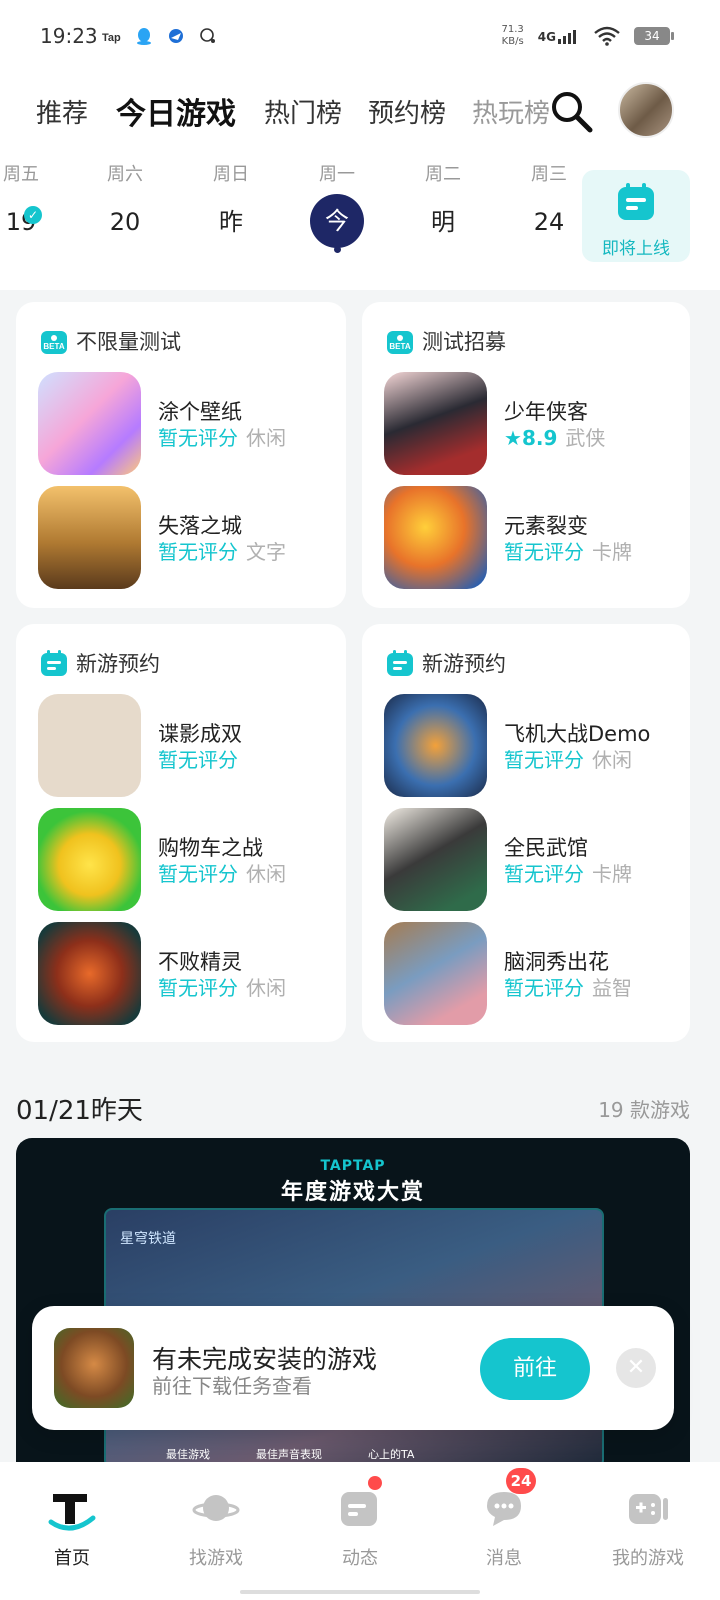  What do you see at coordinates (283, 215) in the screenshot?
I see `date-strip: 周五 19 ✓ 周六 20 周日 昨 周一 今 周二 明 周三 24` at bounding box center [283, 215].